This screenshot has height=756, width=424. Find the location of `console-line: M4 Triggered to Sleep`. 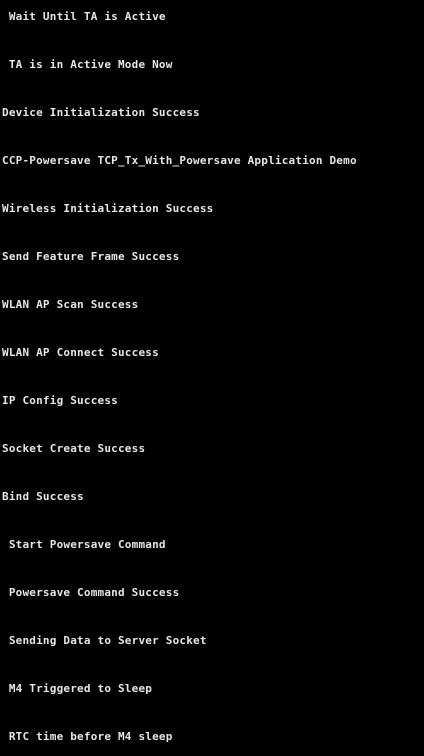

console-line: M4 Triggered to Sleep is located at coordinates (77, 688).